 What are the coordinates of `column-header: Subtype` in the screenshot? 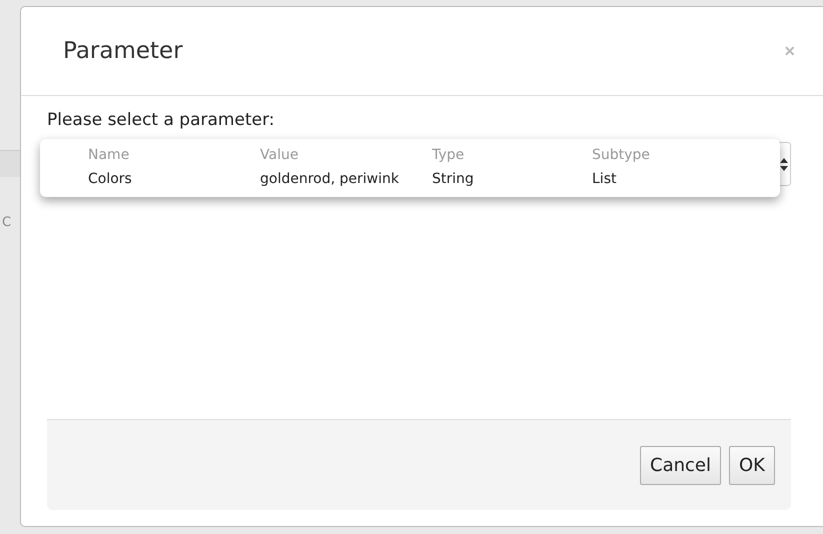 It's located at (621, 155).